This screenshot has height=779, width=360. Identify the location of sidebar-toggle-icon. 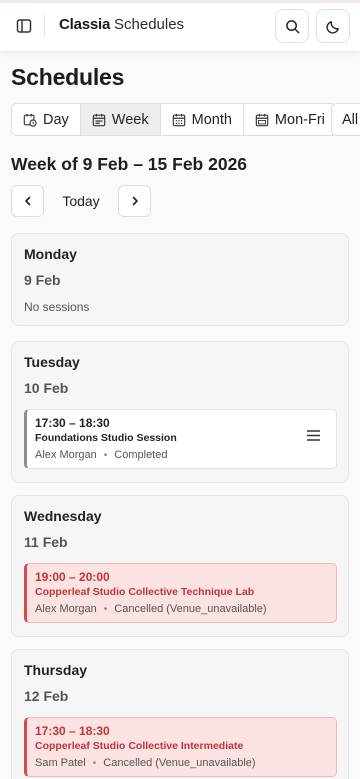
(24, 26).